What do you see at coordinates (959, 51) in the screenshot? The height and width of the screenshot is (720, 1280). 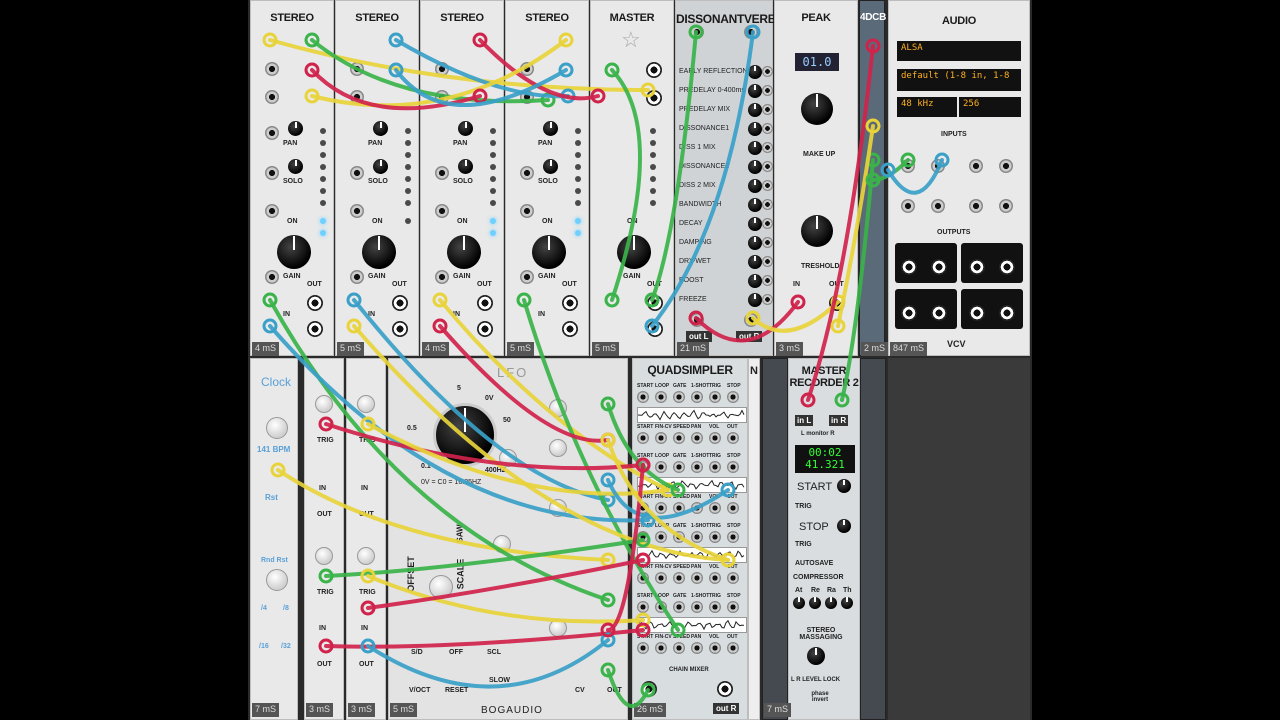 I see `driver-display: ALSA` at bounding box center [959, 51].